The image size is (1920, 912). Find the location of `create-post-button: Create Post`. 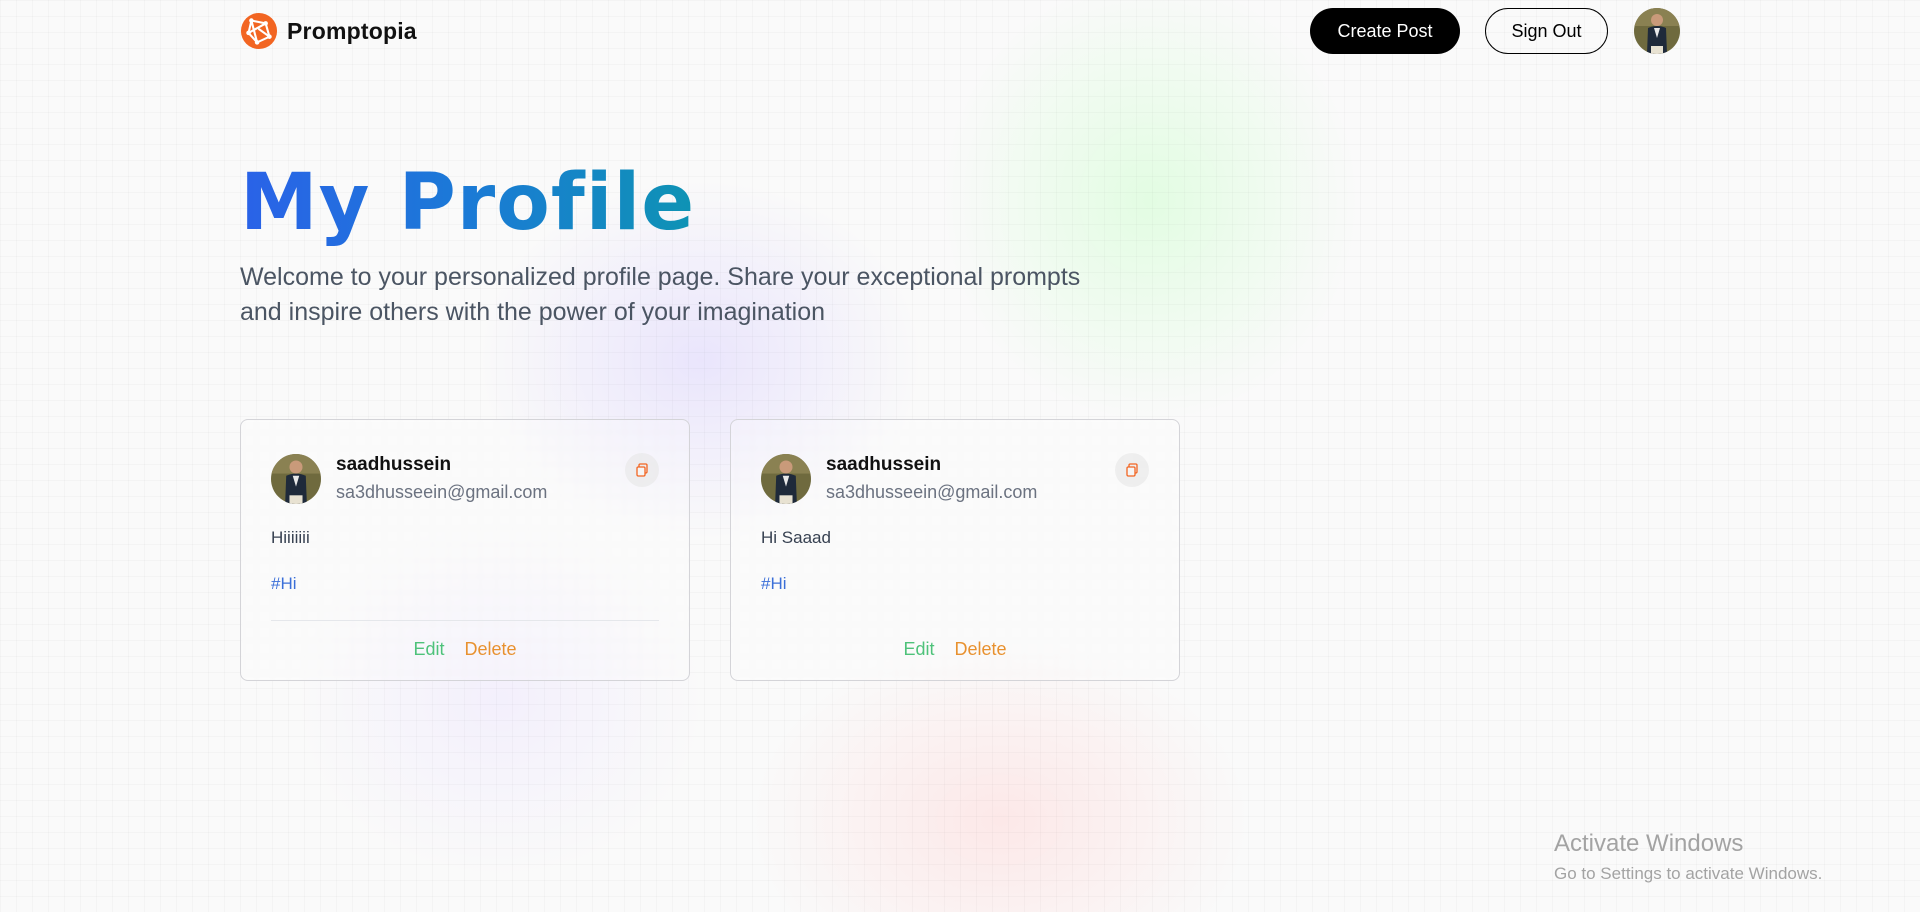

create-post-button: Create Post is located at coordinates (1385, 31).